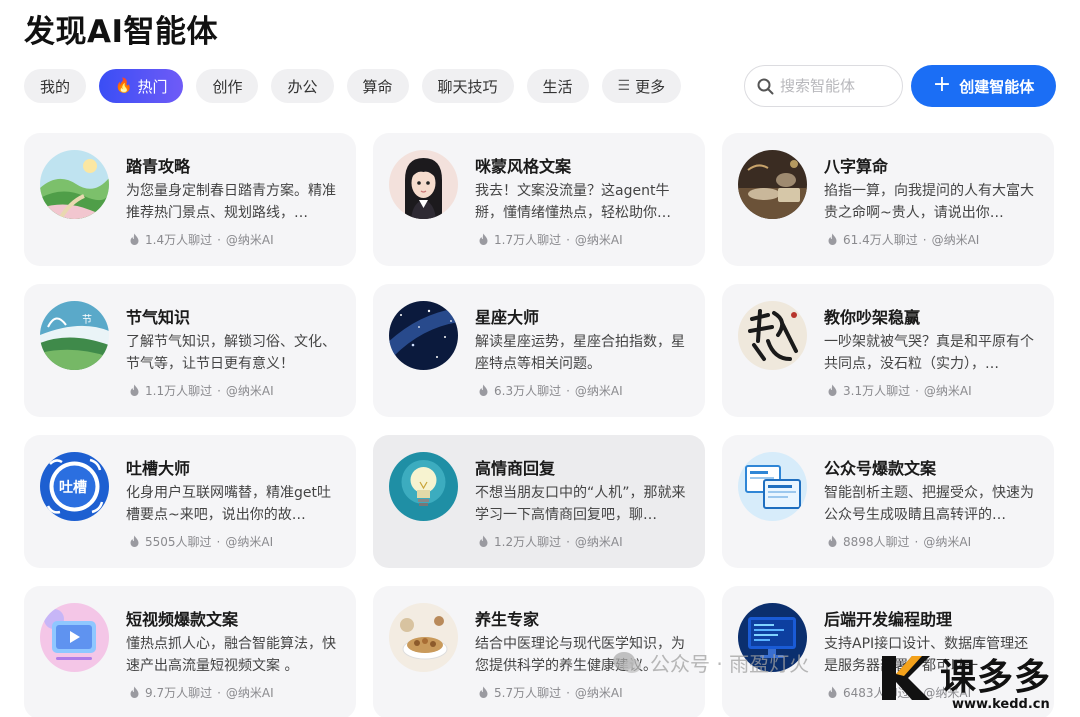 The height and width of the screenshot is (717, 1080). What do you see at coordinates (730, 664) in the screenshot?
I see `watermark-label: 公众号 · 雨盈灯火` at bounding box center [730, 664].